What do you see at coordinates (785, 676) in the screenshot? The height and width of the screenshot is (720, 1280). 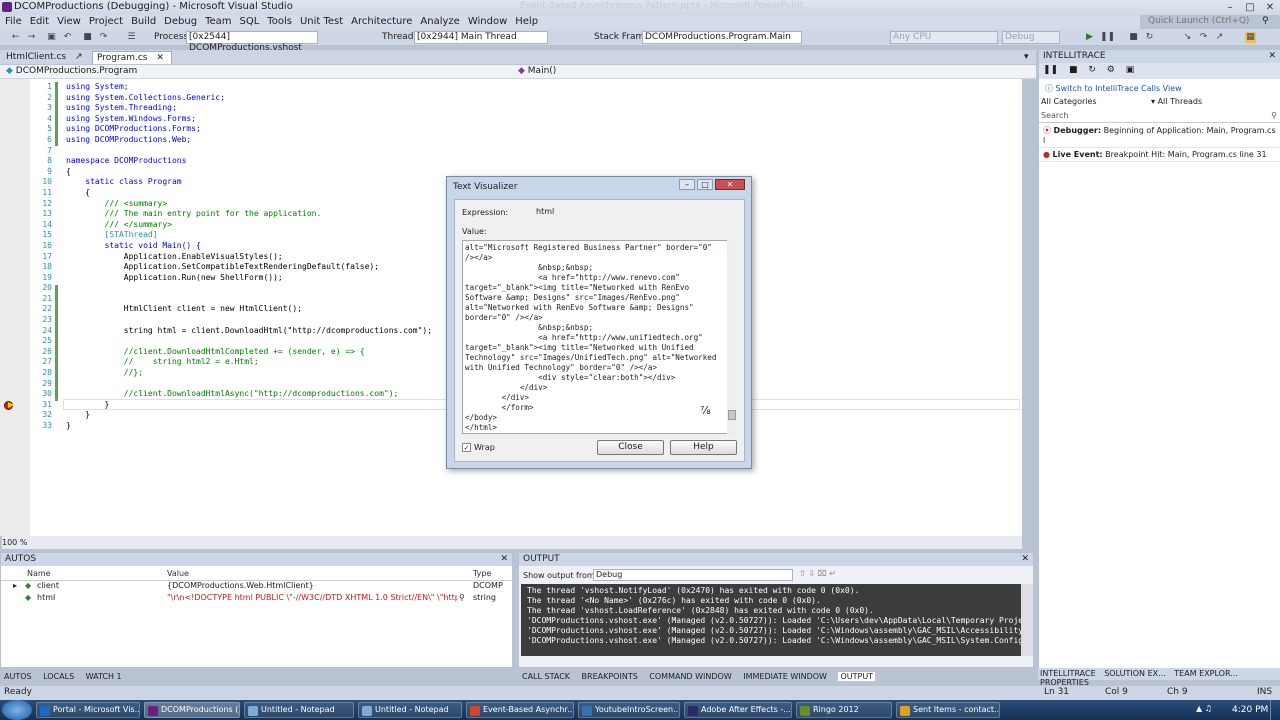 I see `tab-immediate-window: IMMEDIATE WINDOW` at bounding box center [785, 676].